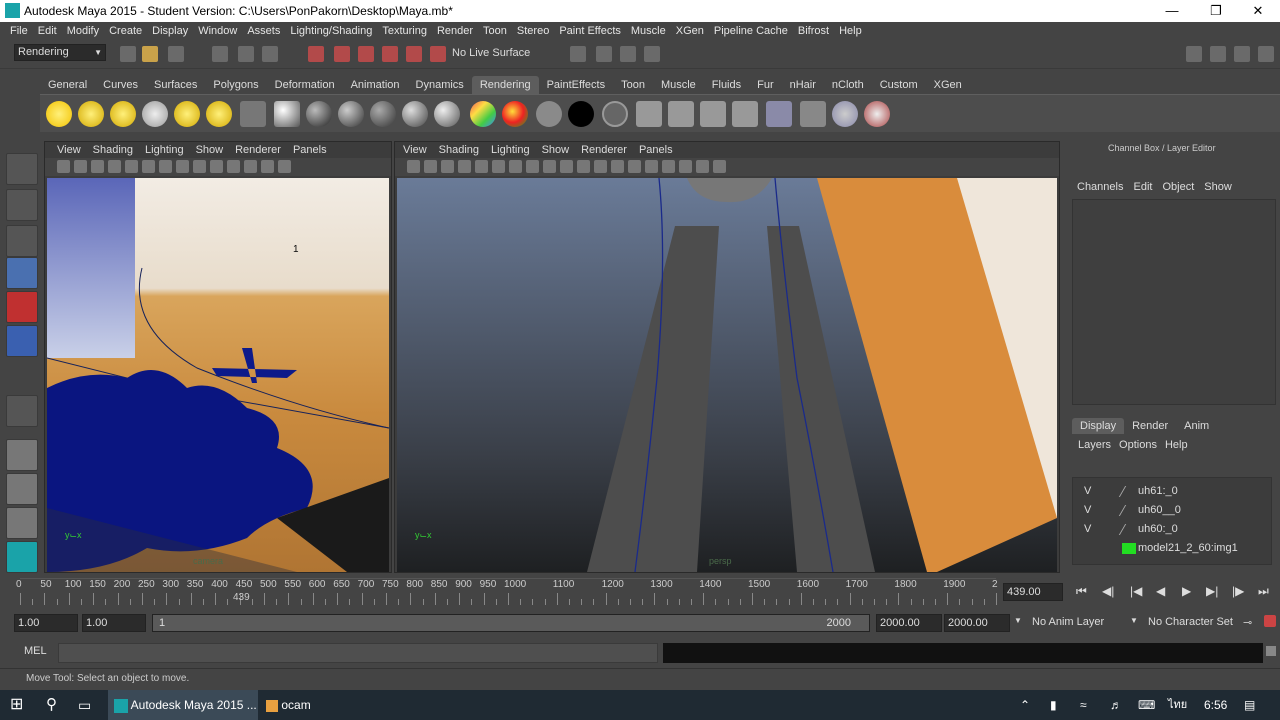 The height and width of the screenshot is (720, 1280). What do you see at coordinates (22, 169) in the screenshot?
I see `select-tool-icon` at bounding box center [22, 169].